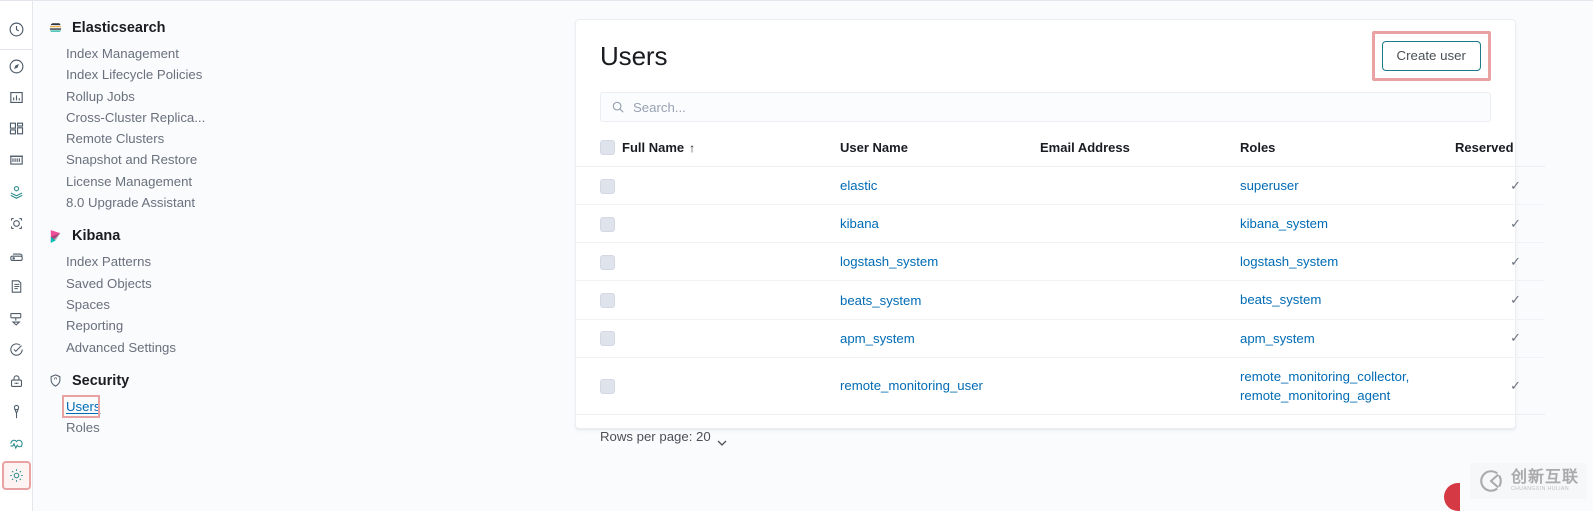  I want to click on logs-icon, so click(16, 286).